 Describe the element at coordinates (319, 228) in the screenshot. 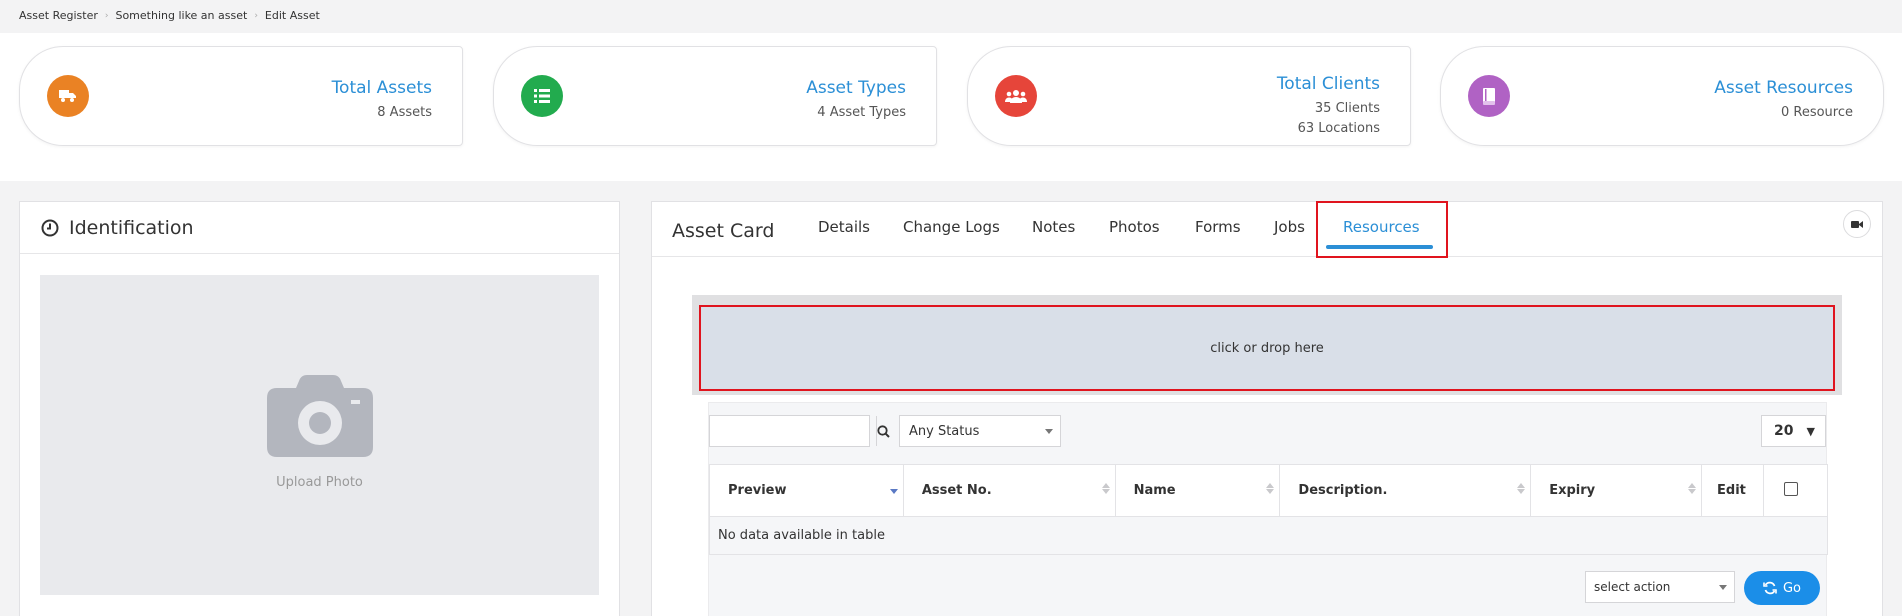

I see `identification-header: Identification` at that location.